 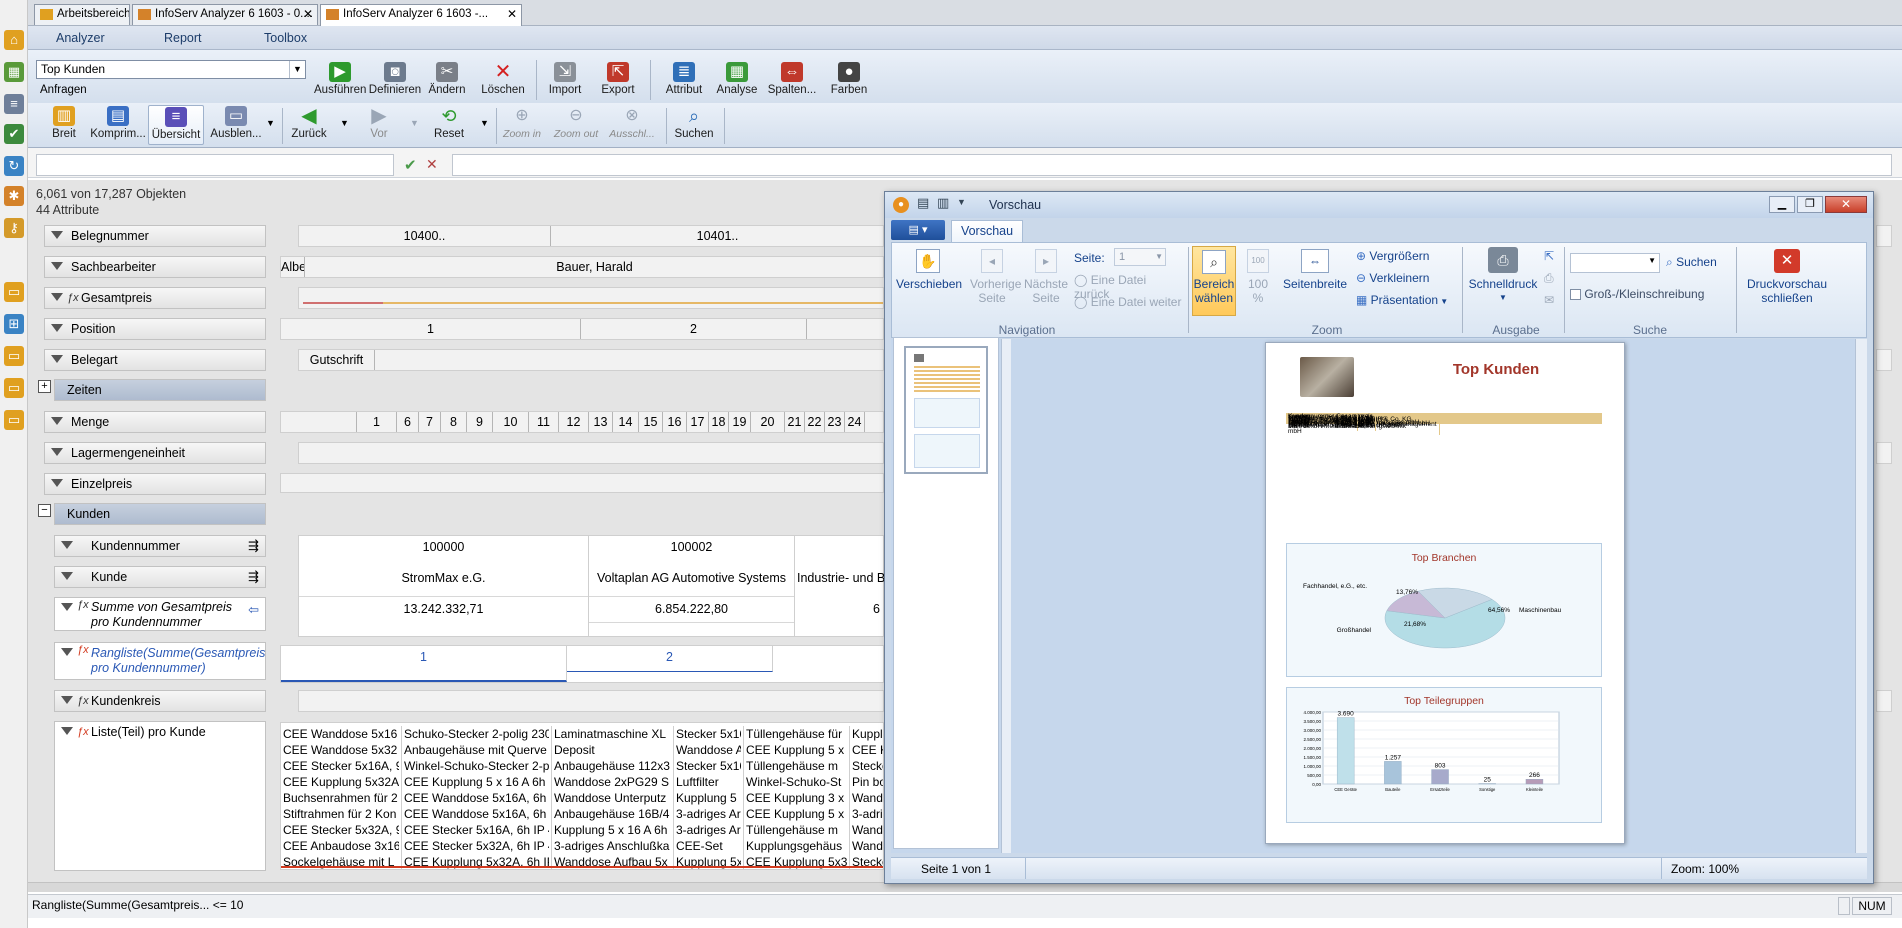 I want to click on attr-menge: Menge, so click(x=155, y=422).